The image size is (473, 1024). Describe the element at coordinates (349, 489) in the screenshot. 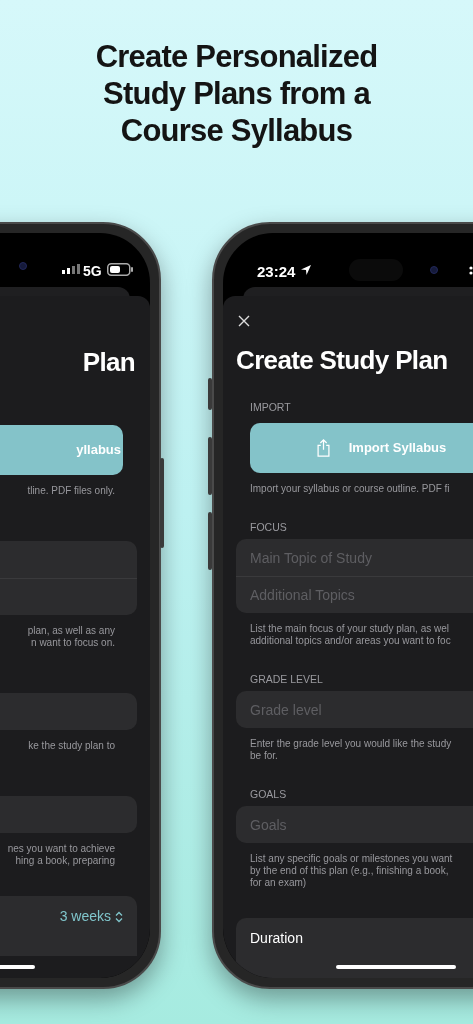

I see `help-text: Import your syllabus or course outline. PDF fi` at that location.